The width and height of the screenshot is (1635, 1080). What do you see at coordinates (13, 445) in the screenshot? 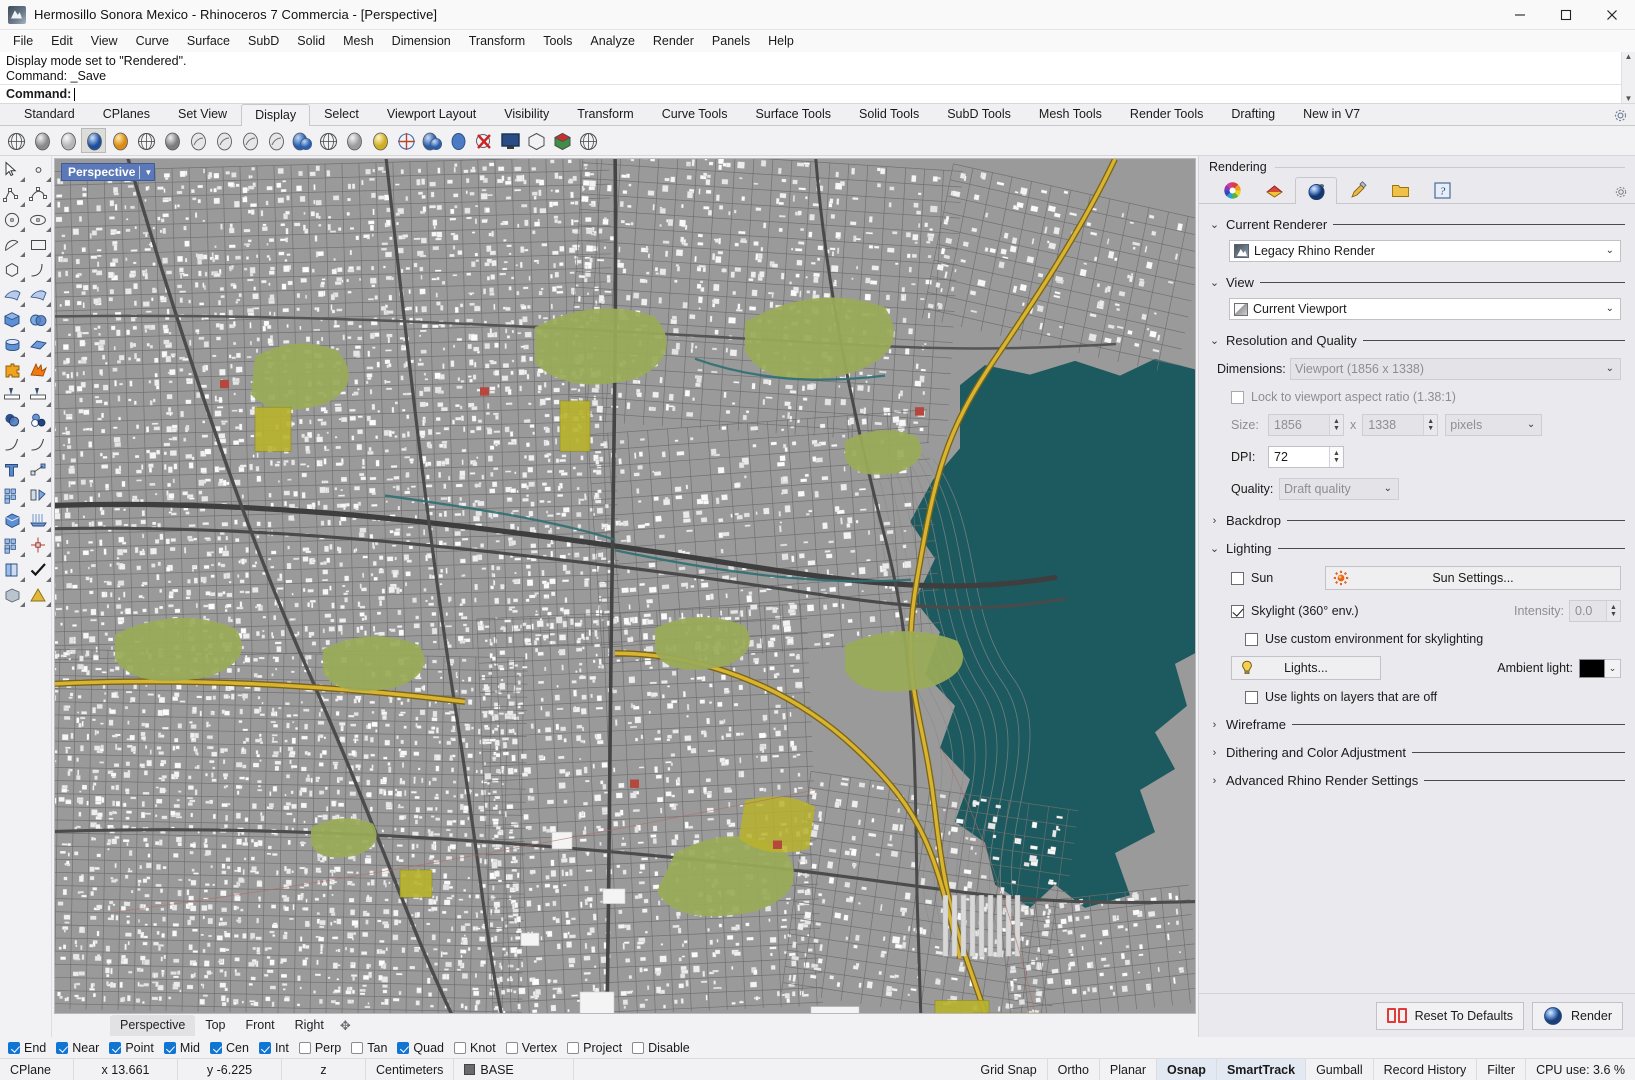
I see `fillet-curve-icon` at bounding box center [13, 445].